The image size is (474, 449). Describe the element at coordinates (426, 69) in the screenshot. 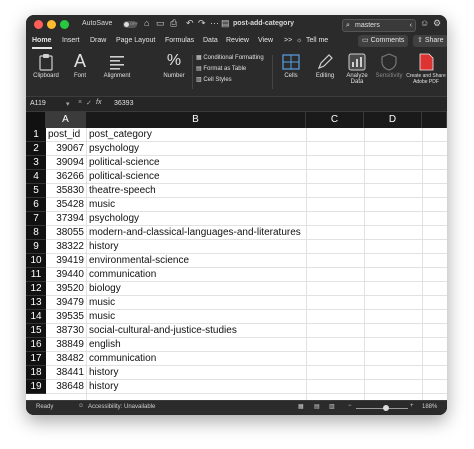

I see `create-share-pdf-button: Create and Share Adobe PDF` at that location.